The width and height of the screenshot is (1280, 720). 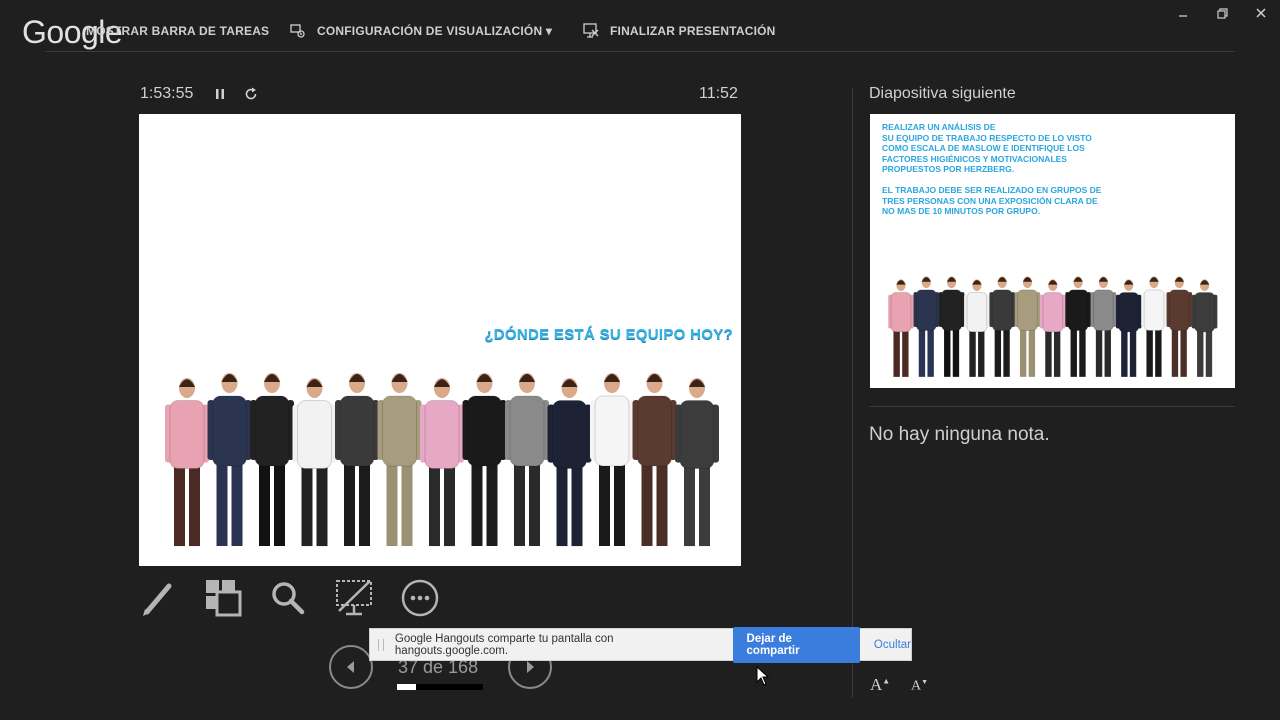 I want to click on black-screen-icon, so click(x=354, y=598).